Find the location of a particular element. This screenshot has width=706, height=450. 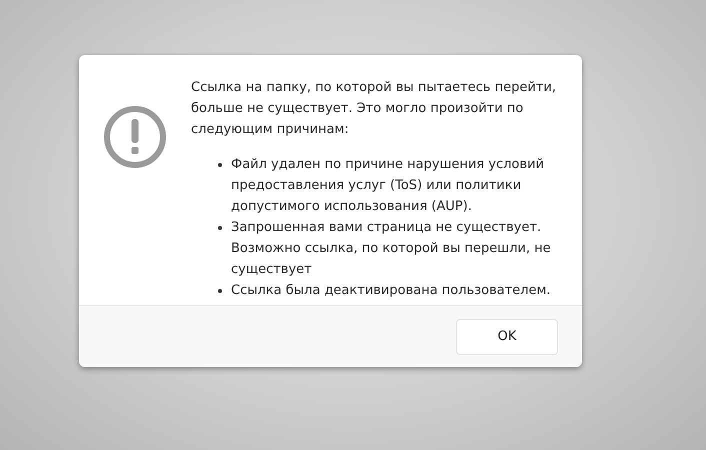

warning-icon is located at coordinates (135, 137).